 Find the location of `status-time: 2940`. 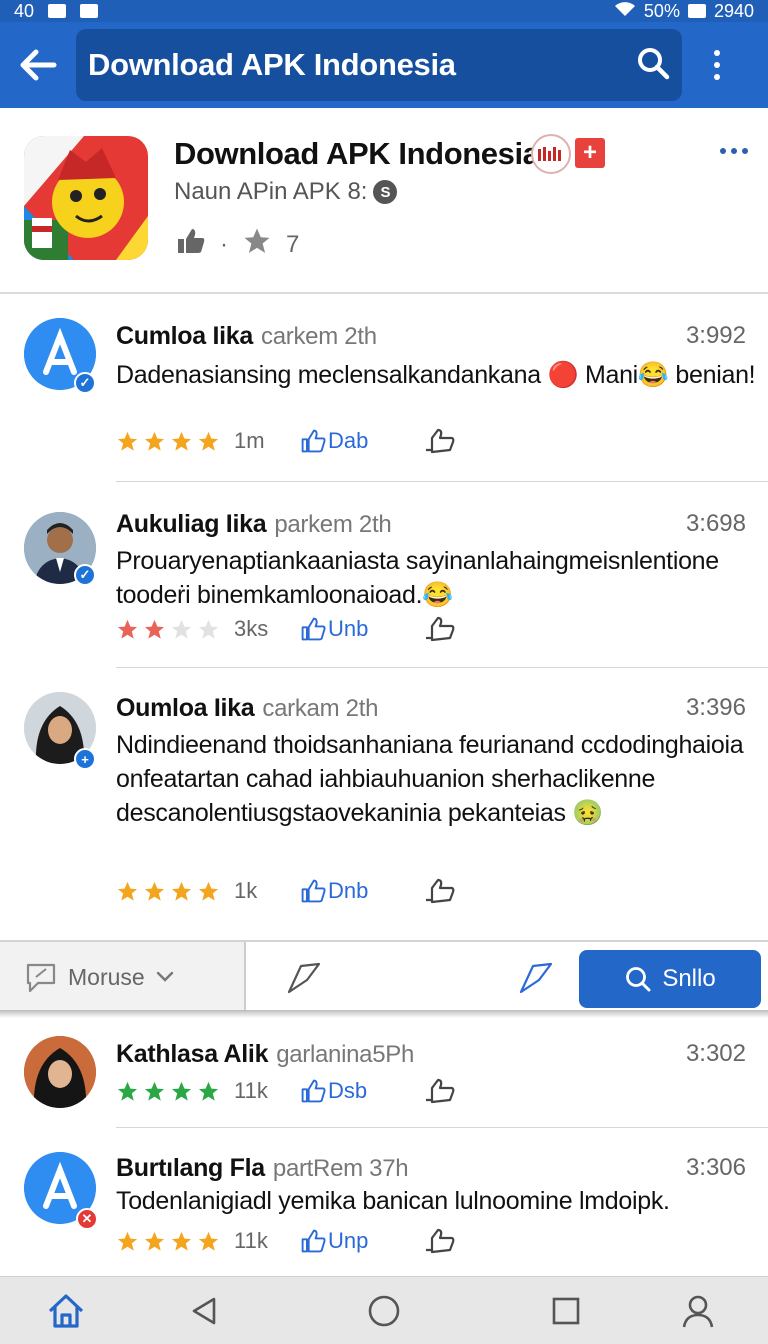

status-time: 2940 is located at coordinates (733, 10).